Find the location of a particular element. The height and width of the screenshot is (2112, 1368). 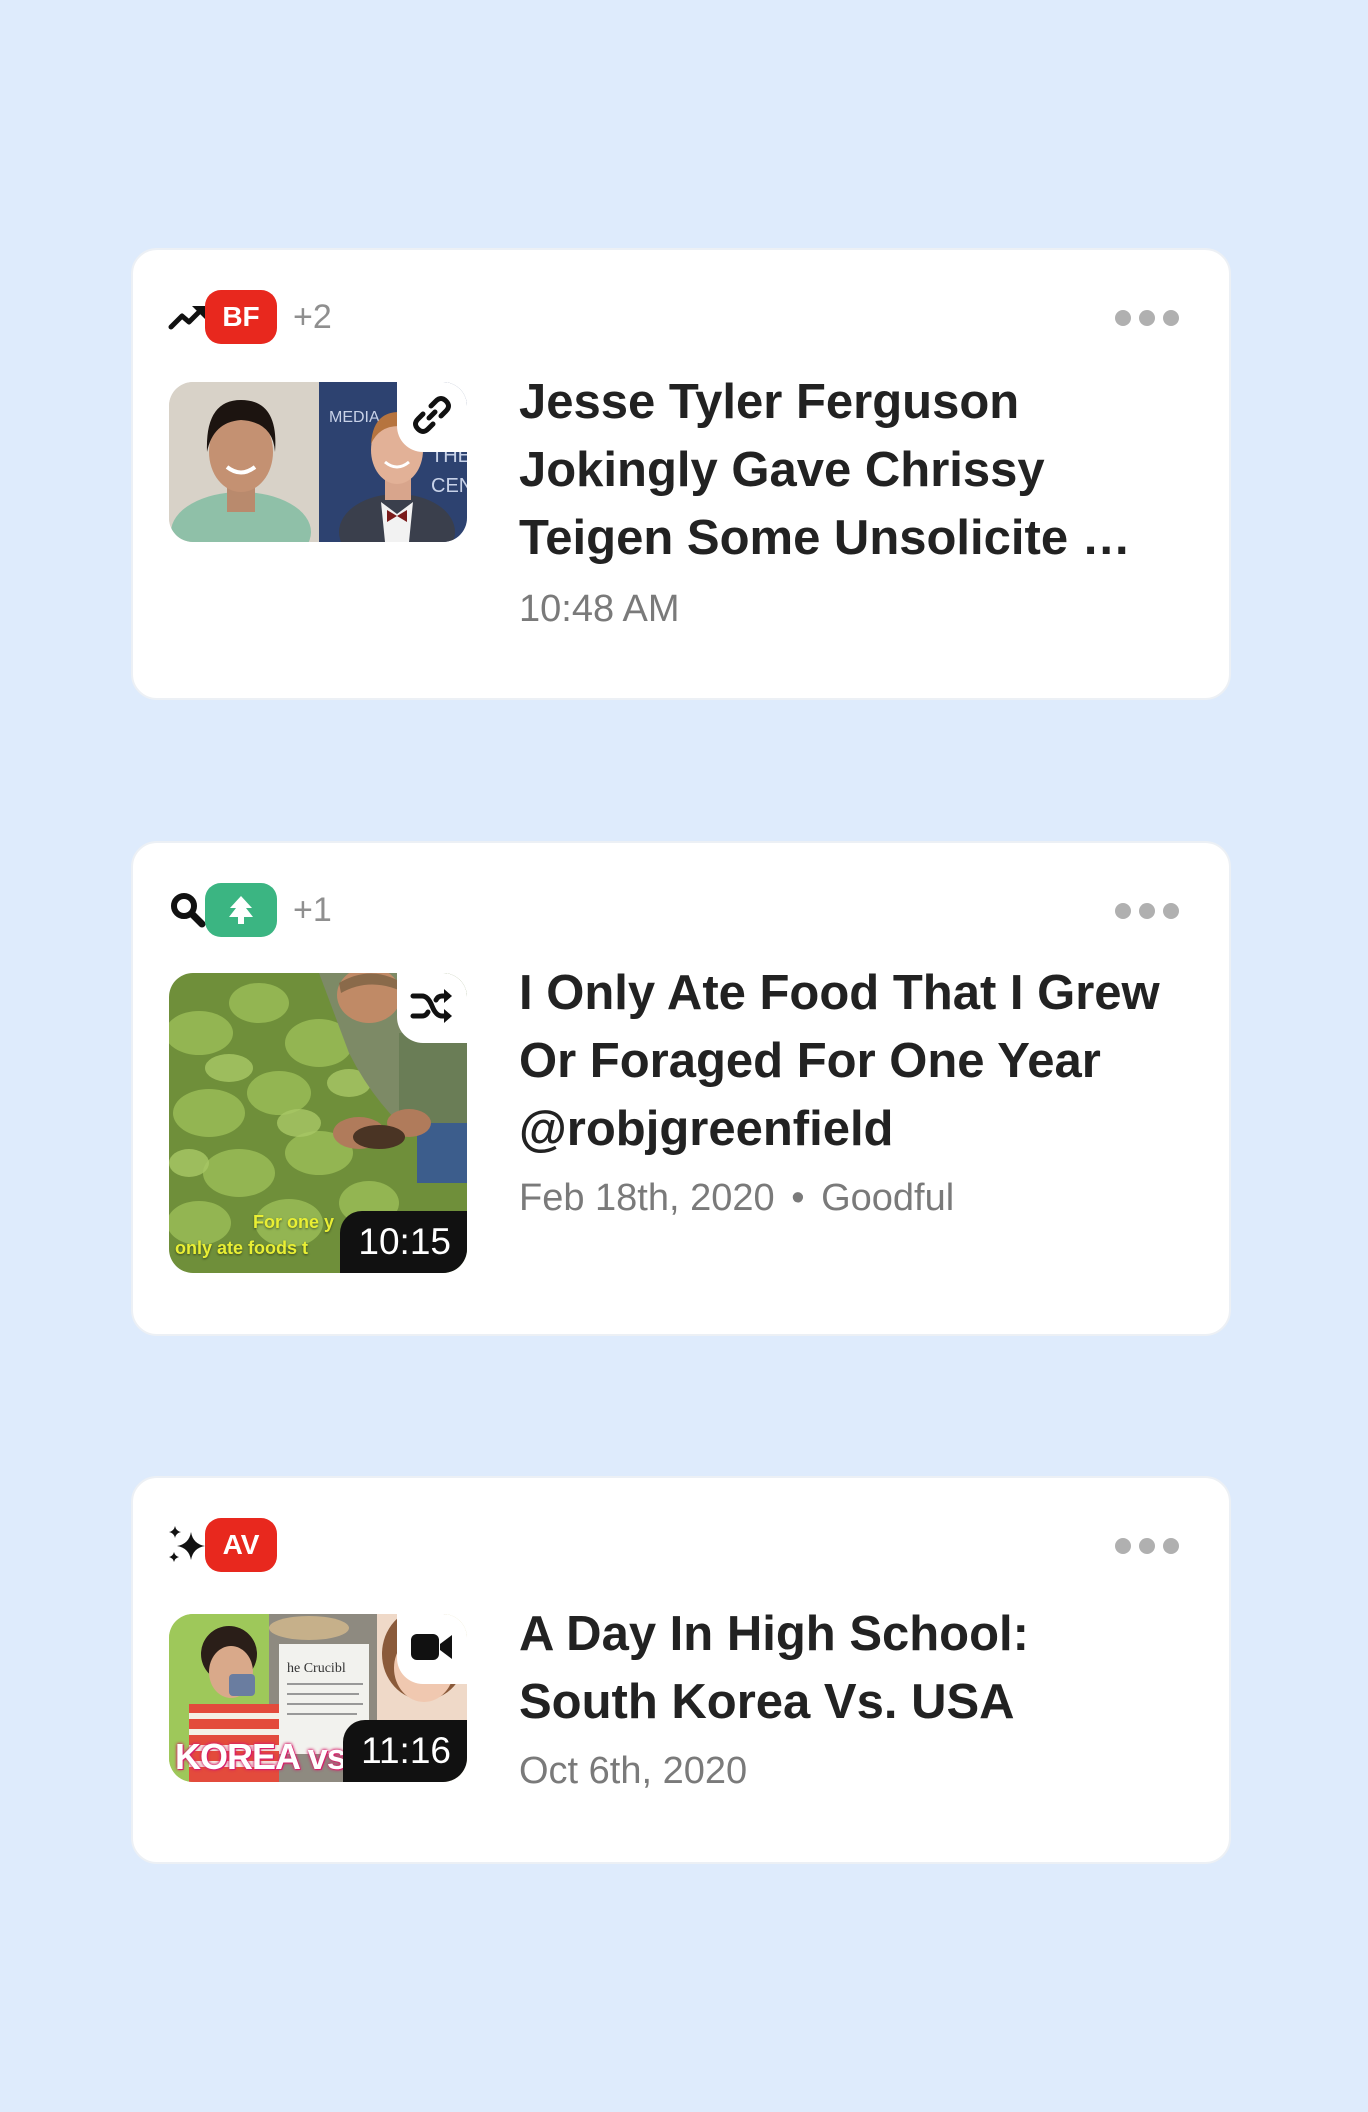

publish-date: Oct 6th, 2020 is located at coordinates (633, 1771).